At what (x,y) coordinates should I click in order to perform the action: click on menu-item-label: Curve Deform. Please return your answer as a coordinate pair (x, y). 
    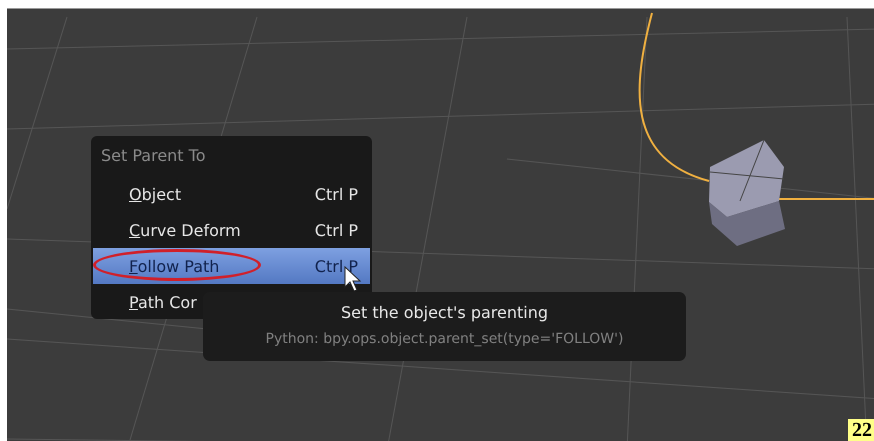
    Looking at the image, I should click on (185, 230).